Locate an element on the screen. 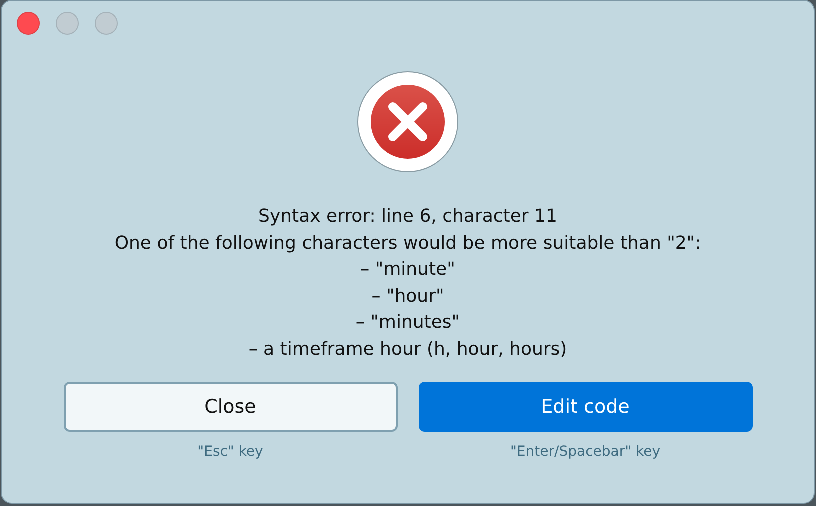 This screenshot has height=506, width=816. close-button: Close is located at coordinates (231, 407).